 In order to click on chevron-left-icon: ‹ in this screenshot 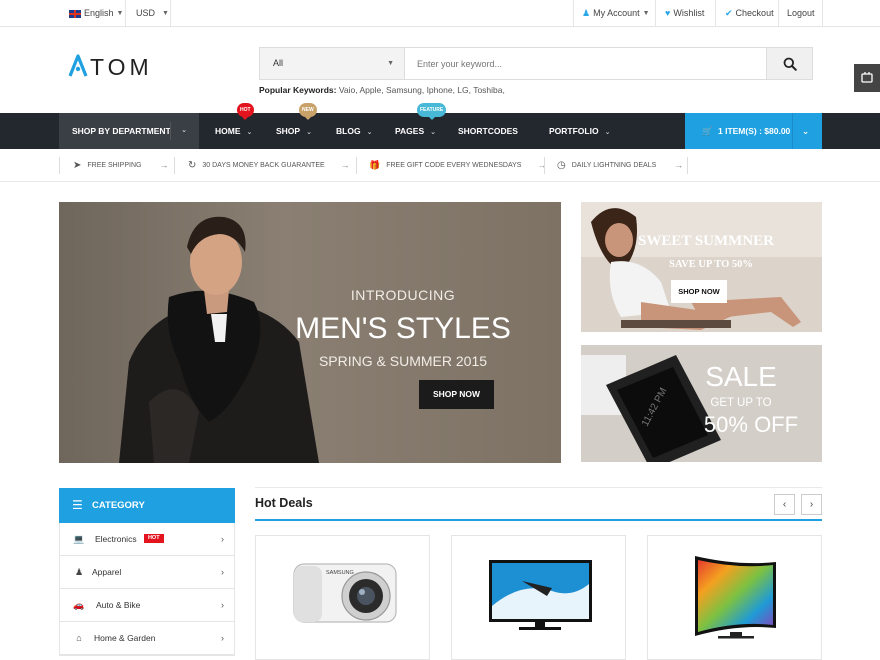, I will do `click(784, 504)`.